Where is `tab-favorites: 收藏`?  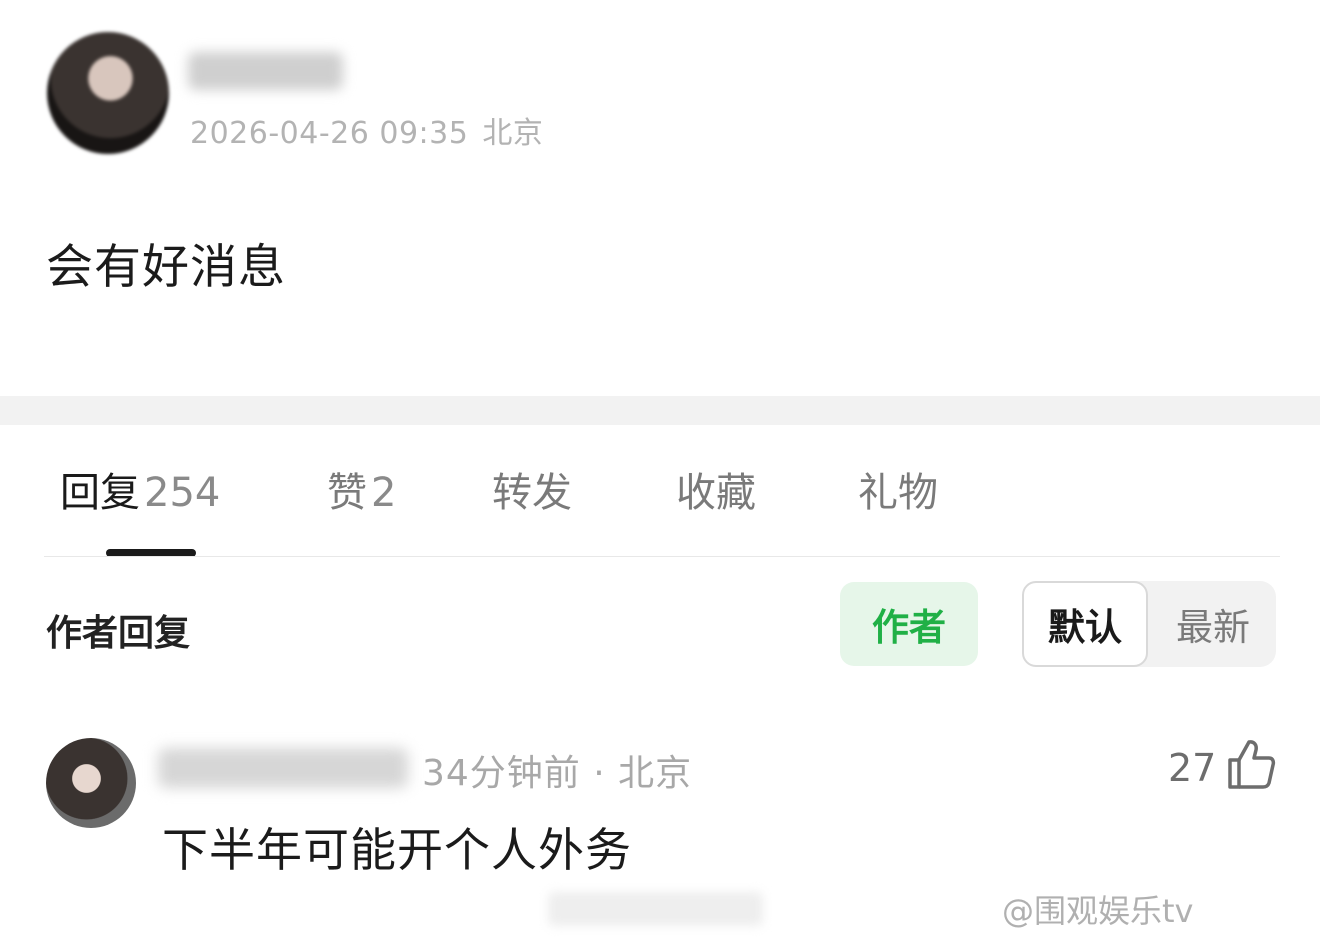
tab-favorites: 收藏 is located at coordinates (716, 489).